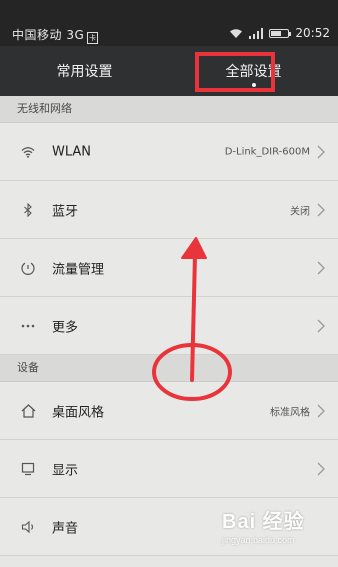  I want to click on setting-label: 蓝牙, so click(65, 211).